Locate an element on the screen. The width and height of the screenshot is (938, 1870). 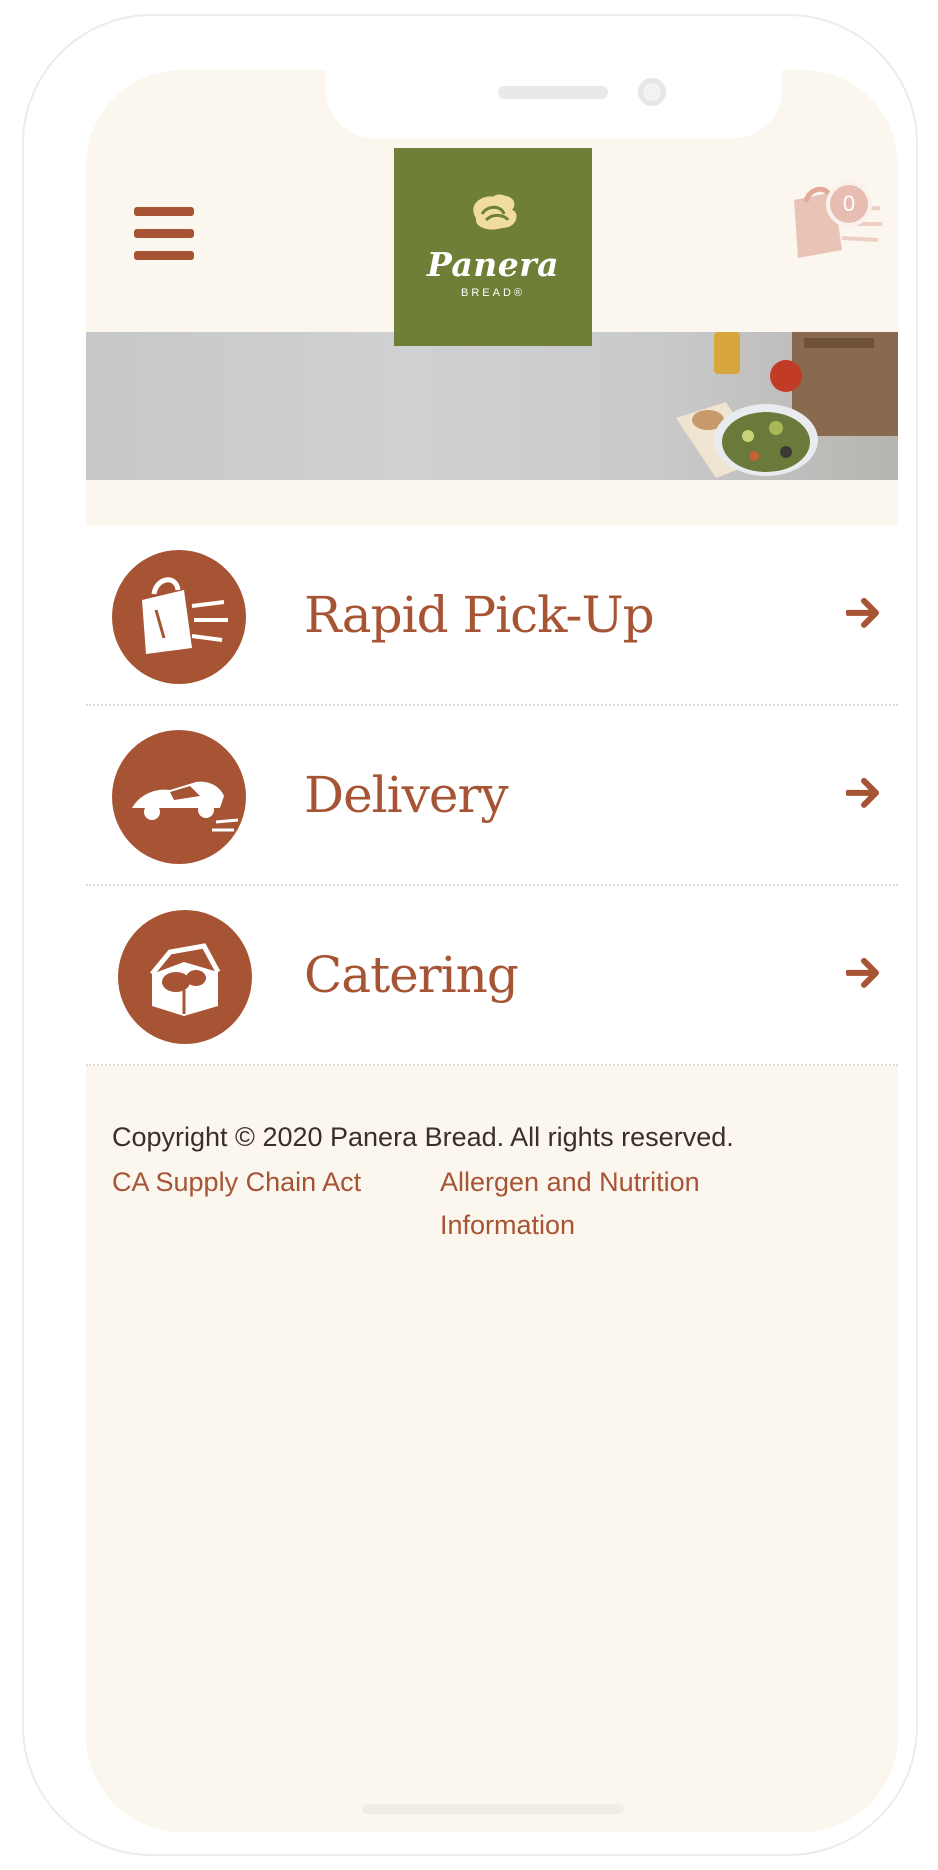
option-rapid-pickup: Rapid Pick-Up is located at coordinates (492, 616).